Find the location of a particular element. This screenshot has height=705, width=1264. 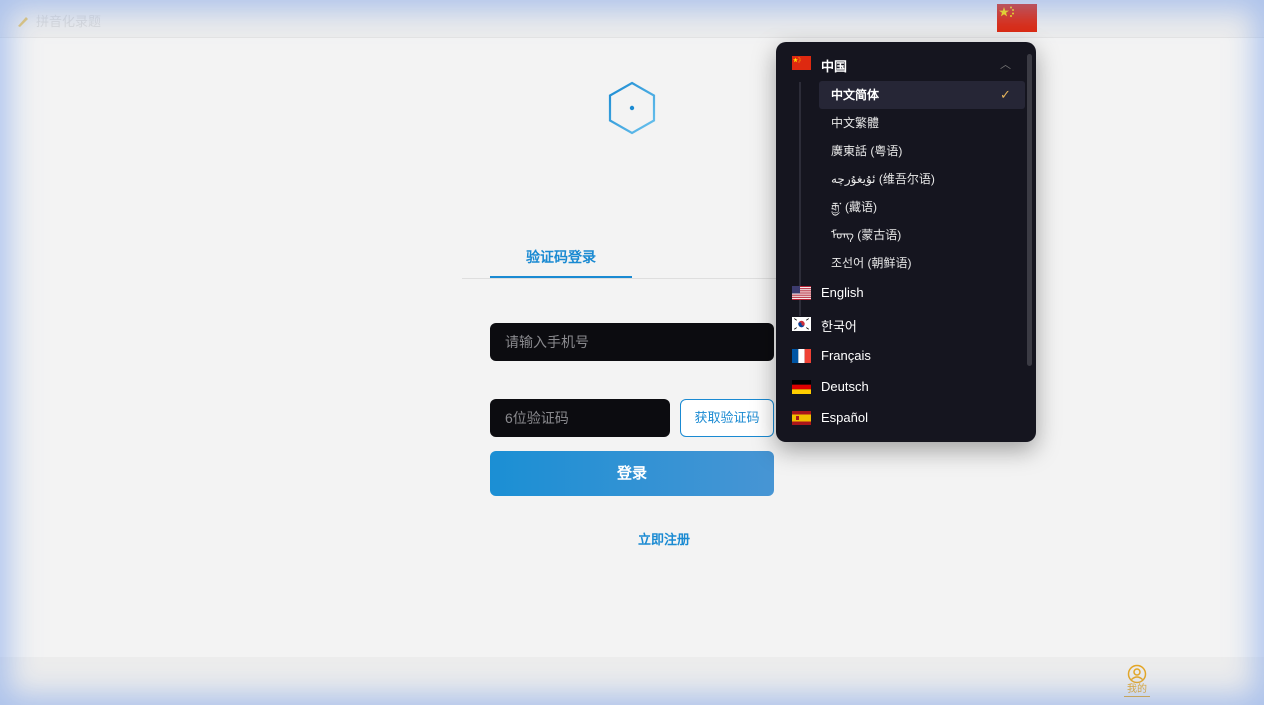

language-label: 한국어 is located at coordinates (839, 326).